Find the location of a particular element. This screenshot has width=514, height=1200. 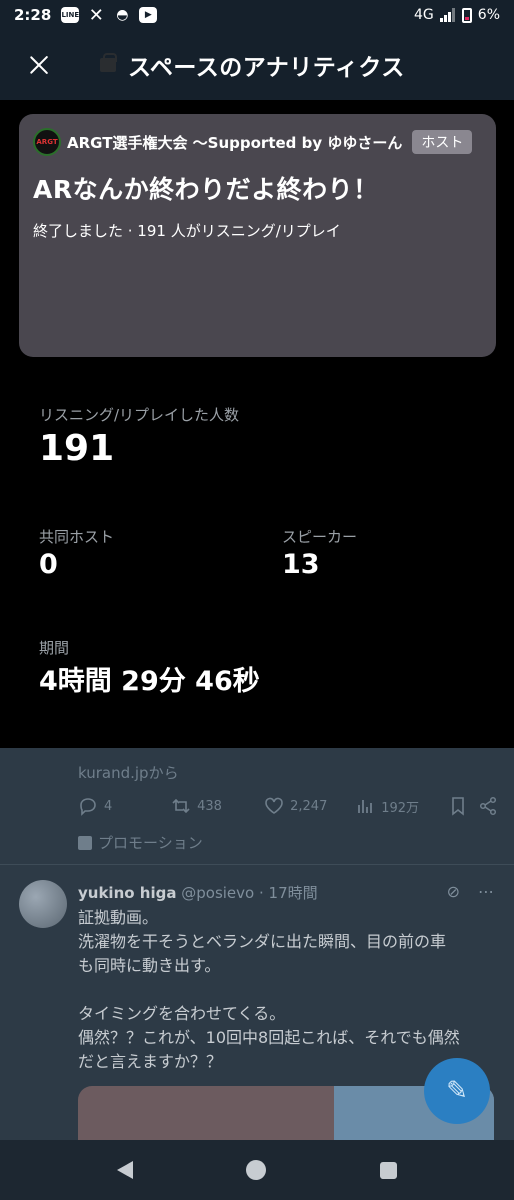

system-nav-bar is located at coordinates (257, 1170).